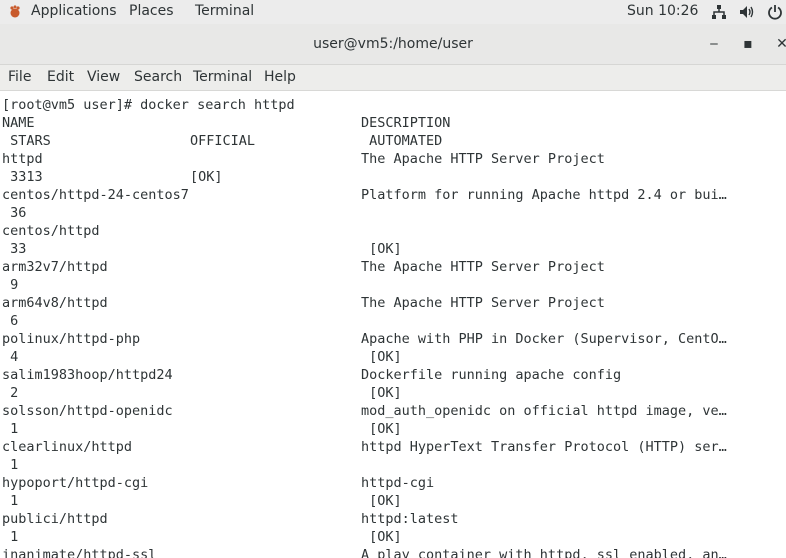  What do you see at coordinates (79, 552) in the screenshot?
I see `terminal-name-cell: inanimate/httpd-ssl` at bounding box center [79, 552].